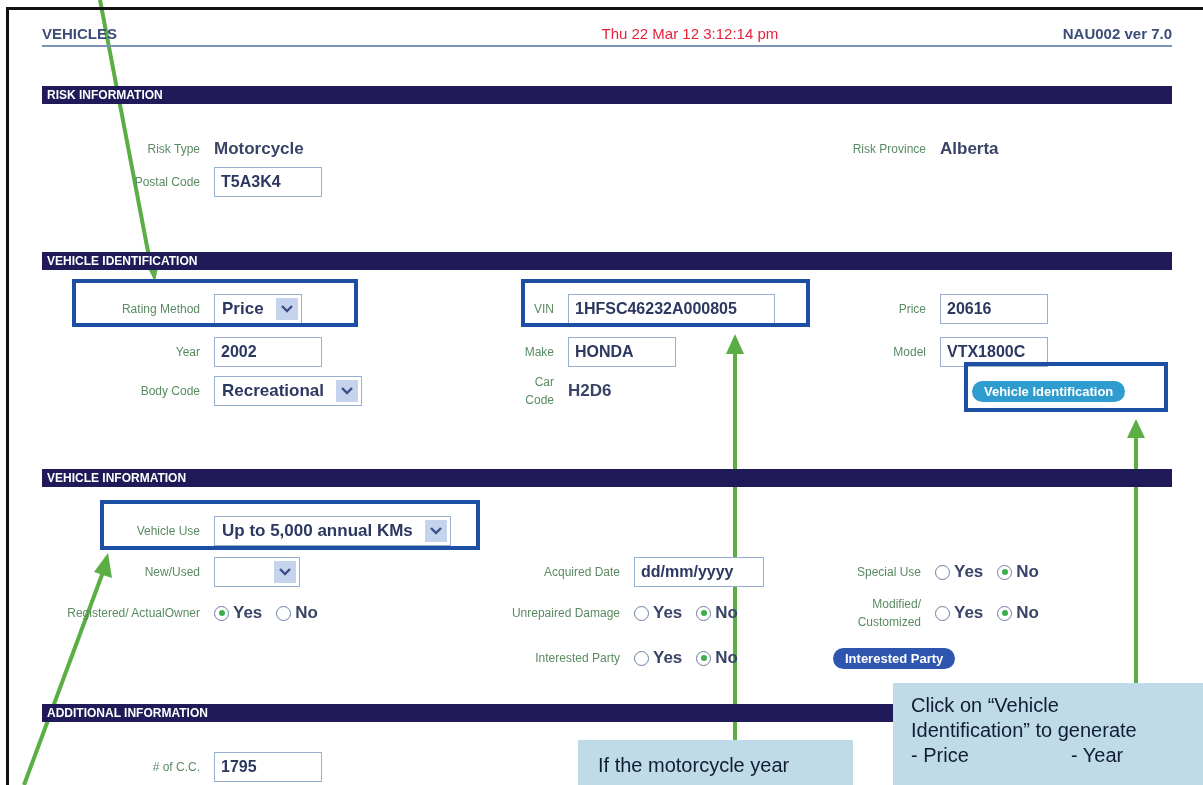  Describe the element at coordinates (268, 766) in the screenshot. I see `input-field: 1795` at that location.